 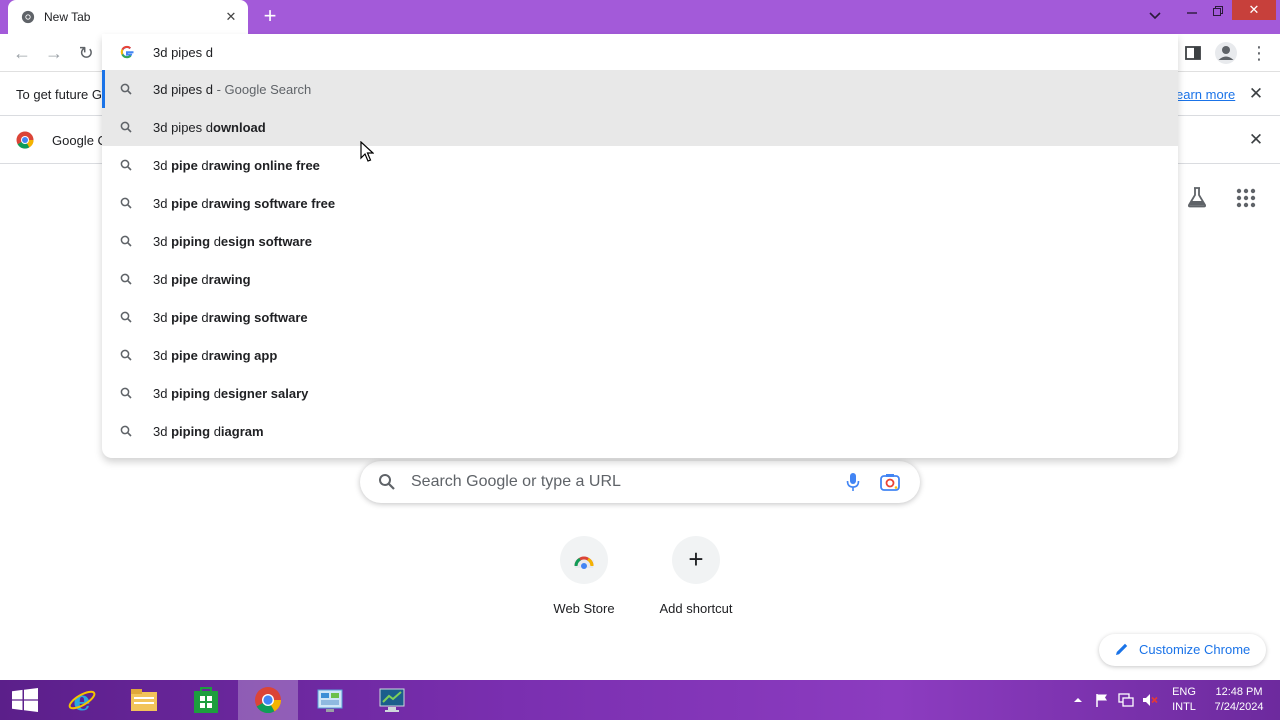 What do you see at coordinates (1078, 700) in the screenshot?
I see `show-hidden-icons-icon` at bounding box center [1078, 700].